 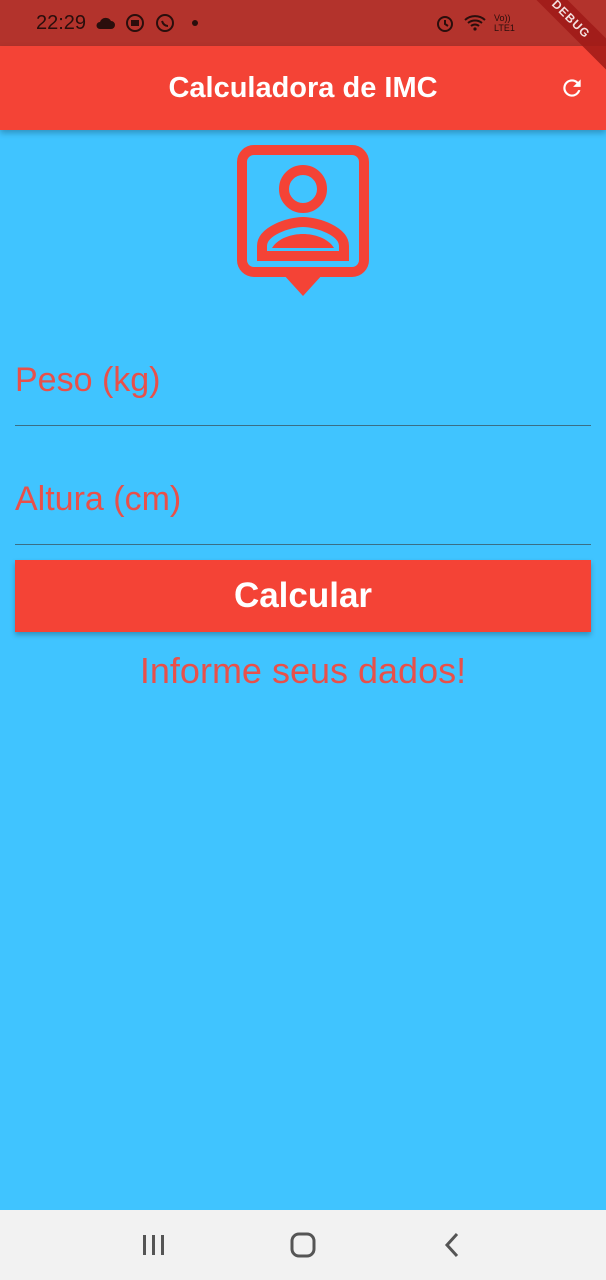 I want to click on whatsapp-icon, so click(x=165, y=23).